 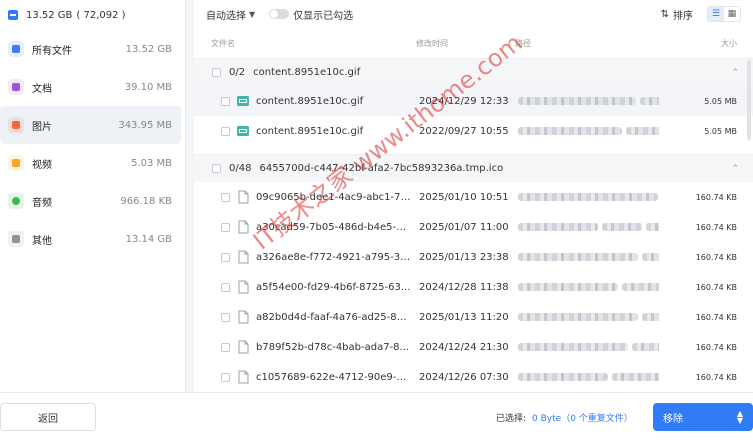 What do you see at coordinates (90, 87) in the screenshot?
I see `sidebar-item: 文档 39.10 MB` at bounding box center [90, 87].